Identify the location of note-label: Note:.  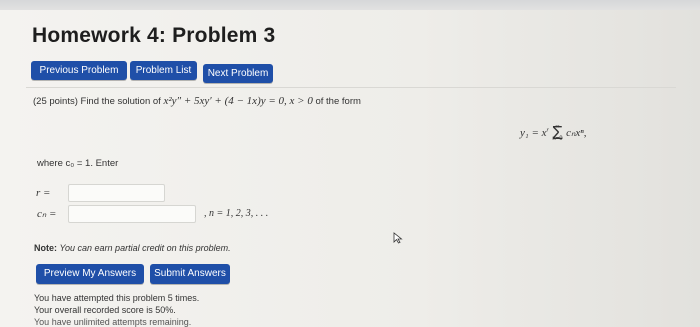
(45, 248).